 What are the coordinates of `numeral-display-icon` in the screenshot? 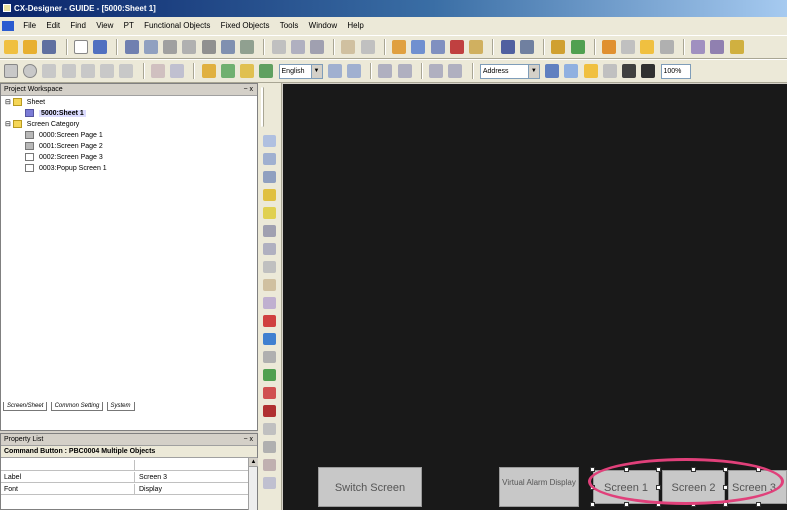 It's located at (269, 231).